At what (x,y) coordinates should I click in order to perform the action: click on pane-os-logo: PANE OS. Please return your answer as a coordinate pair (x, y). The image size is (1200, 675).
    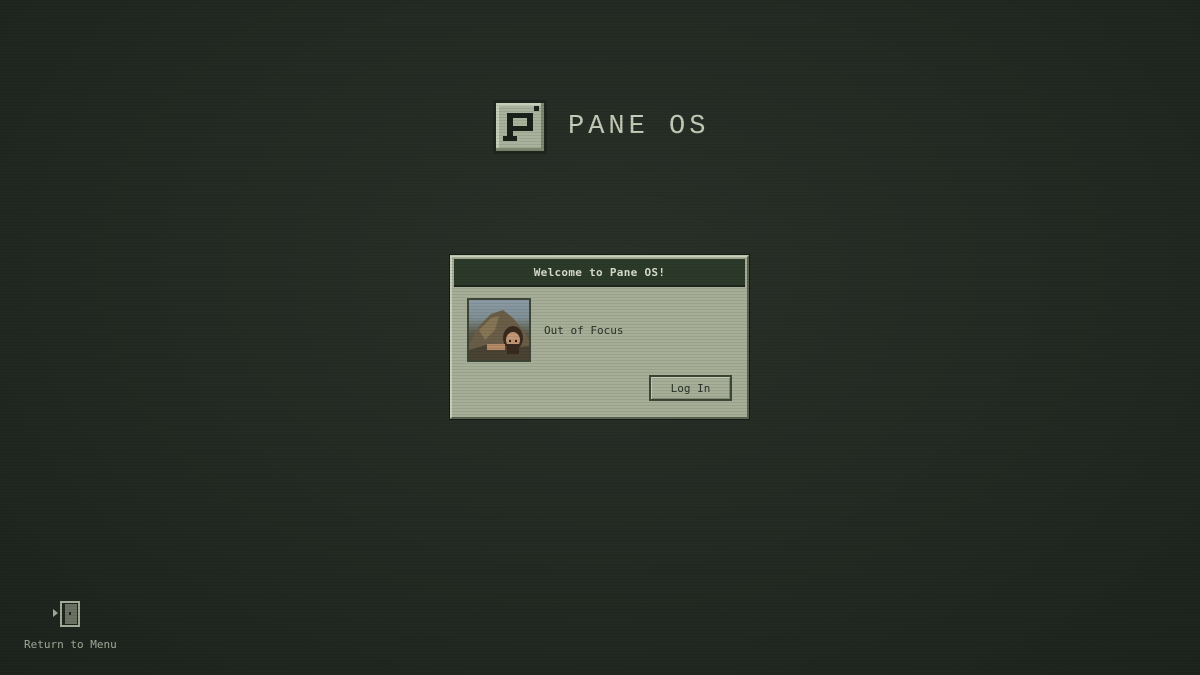
    Looking at the image, I should click on (601, 127).